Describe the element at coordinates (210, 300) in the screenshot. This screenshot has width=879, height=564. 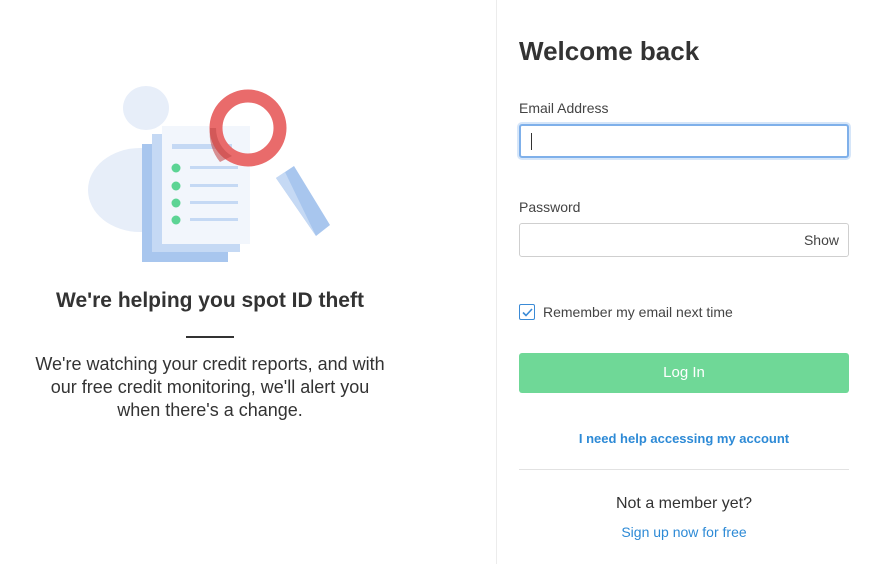
I see `promo-heading: We're helping you spot ID theft` at that location.